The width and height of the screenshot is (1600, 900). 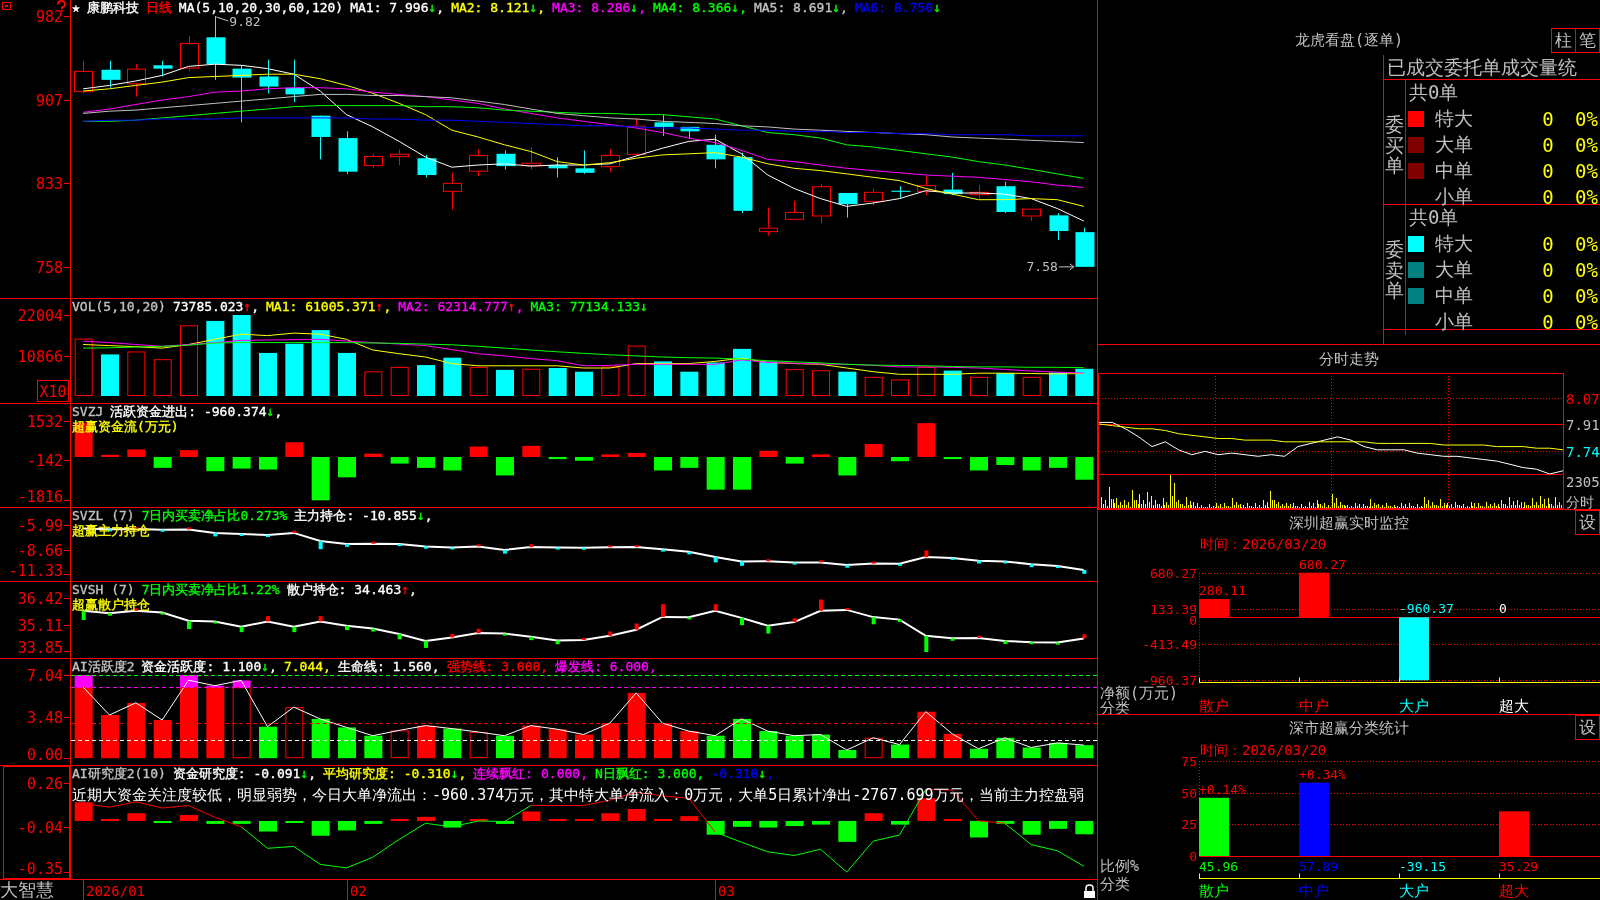 I want to click on chart-pane: 10866 22004 X10 VOL(5,10,20) 73785.023↑, MA1: 61005.371↑, MA2: 62314.777↑, MA3: 77134.133↓, so click(x=548, y=351).